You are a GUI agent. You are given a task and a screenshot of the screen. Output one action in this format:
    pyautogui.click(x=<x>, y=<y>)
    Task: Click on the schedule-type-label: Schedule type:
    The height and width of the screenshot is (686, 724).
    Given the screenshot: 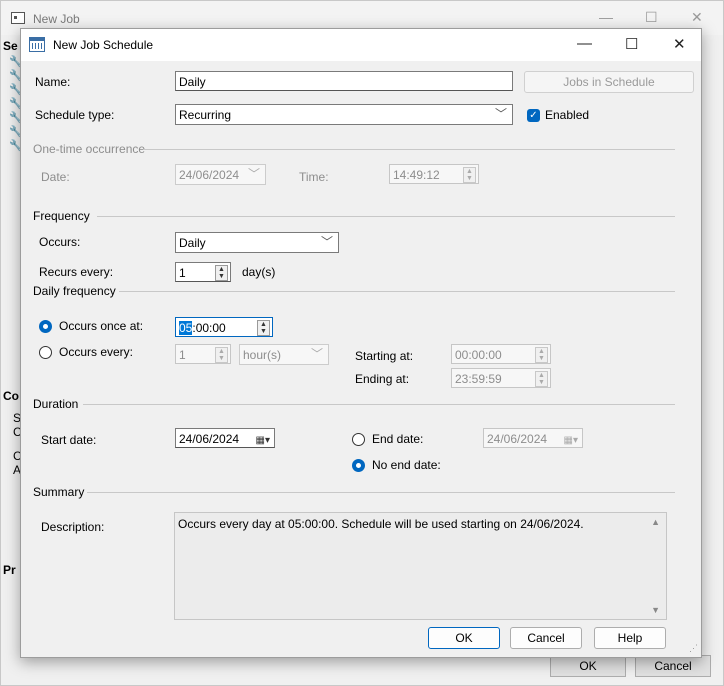 What is the action you would take?
    pyautogui.click(x=75, y=115)
    